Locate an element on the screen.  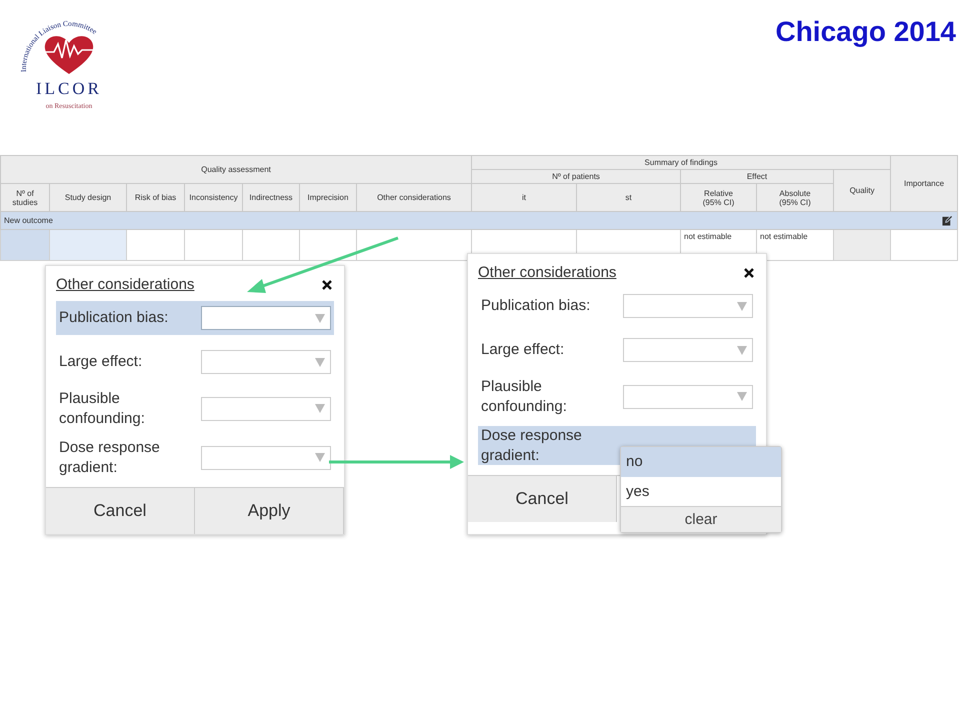
apply-button: Apply is located at coordinates (269, 511).